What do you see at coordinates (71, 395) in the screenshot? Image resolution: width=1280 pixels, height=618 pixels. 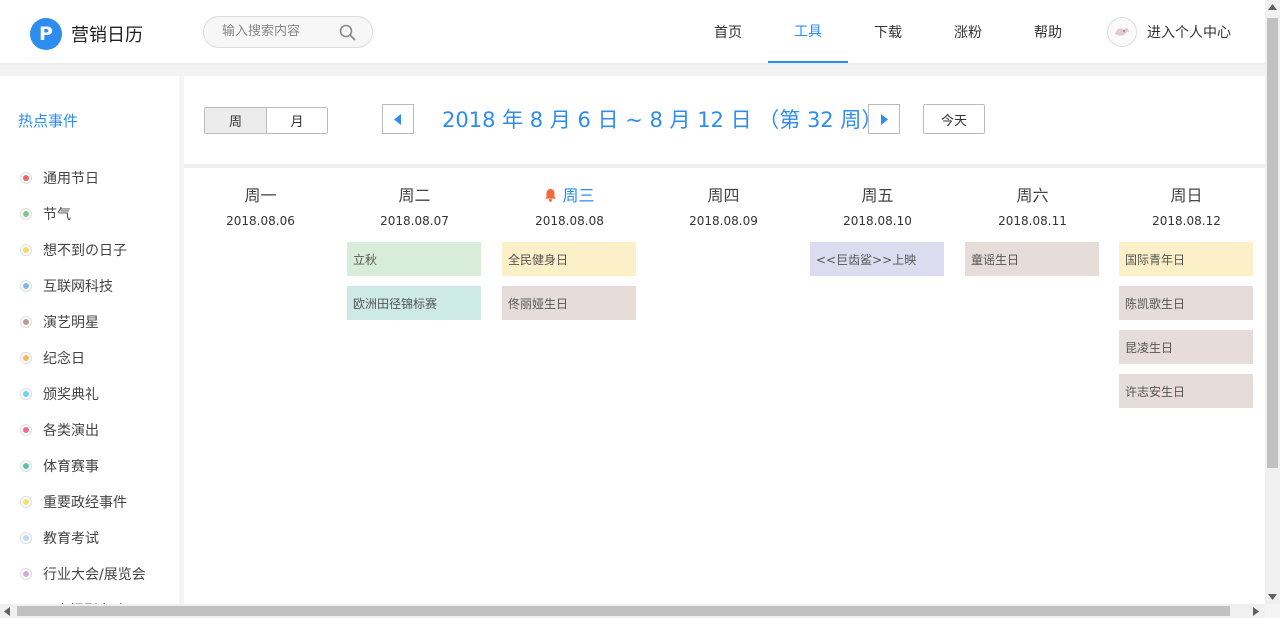 I see `category-label: 颁奖典礼` at bounding box center [71, 395].